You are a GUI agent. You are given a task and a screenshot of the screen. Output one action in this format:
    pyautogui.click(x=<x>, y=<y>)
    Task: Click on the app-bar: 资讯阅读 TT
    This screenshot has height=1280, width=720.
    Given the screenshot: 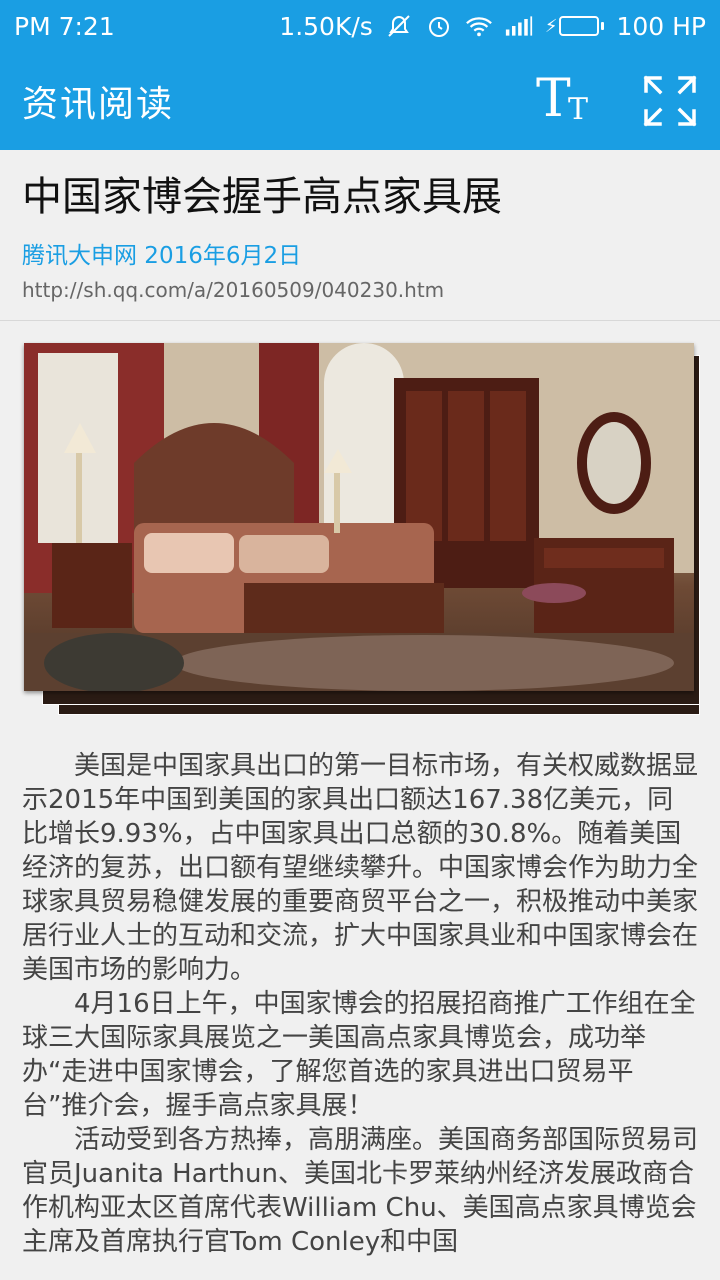 What is the action you would take?
    pyautogui.click(x=360, y=101)
    